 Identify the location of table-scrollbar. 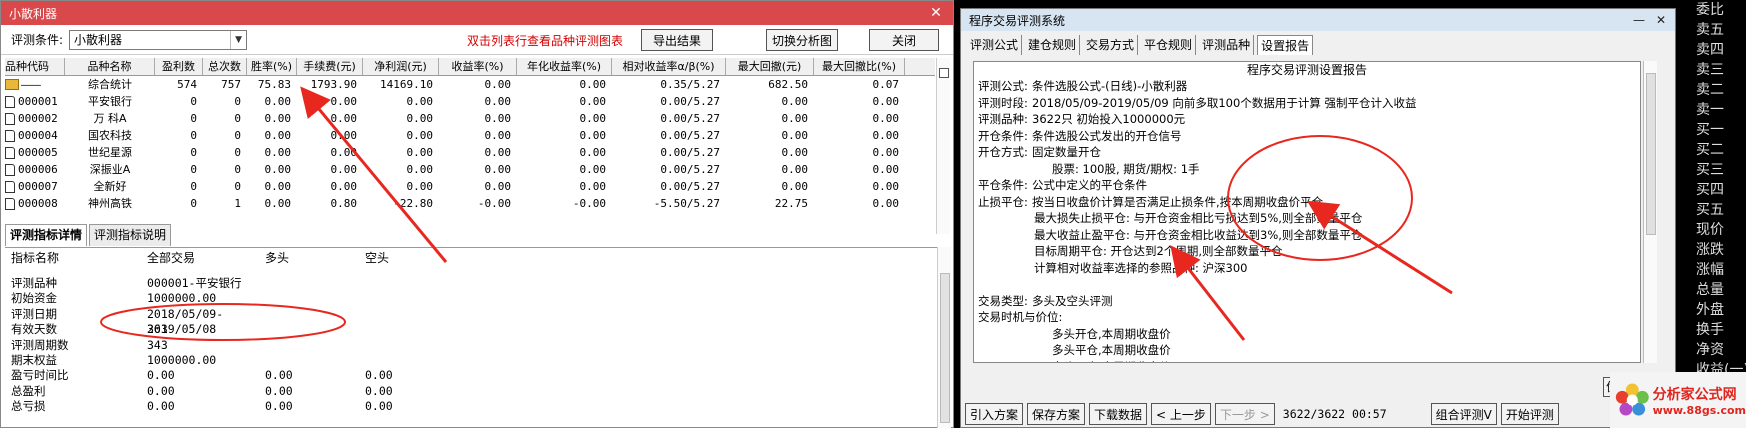
(943, 146).